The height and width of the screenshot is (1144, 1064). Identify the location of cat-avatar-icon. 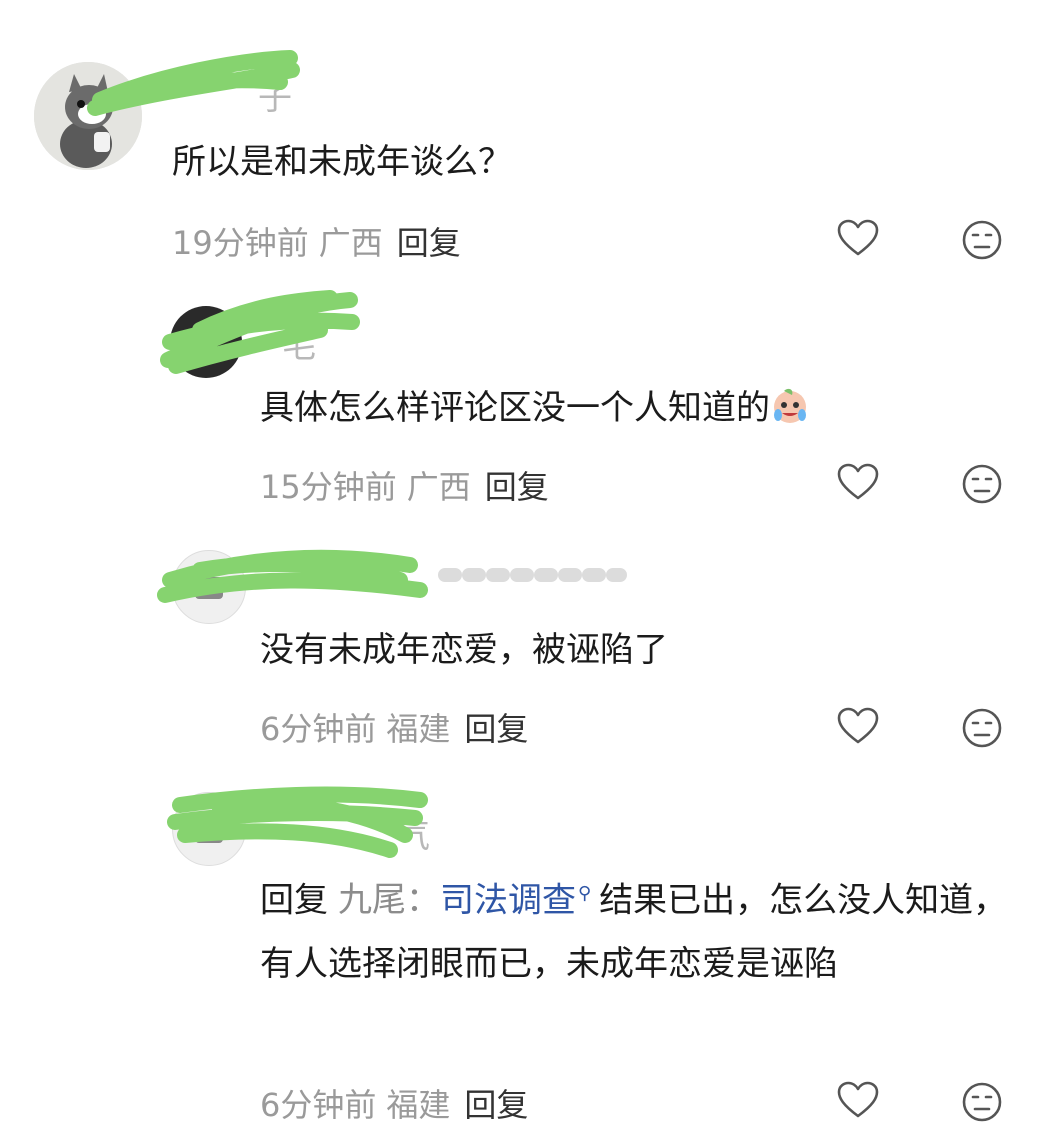
(88, 116).